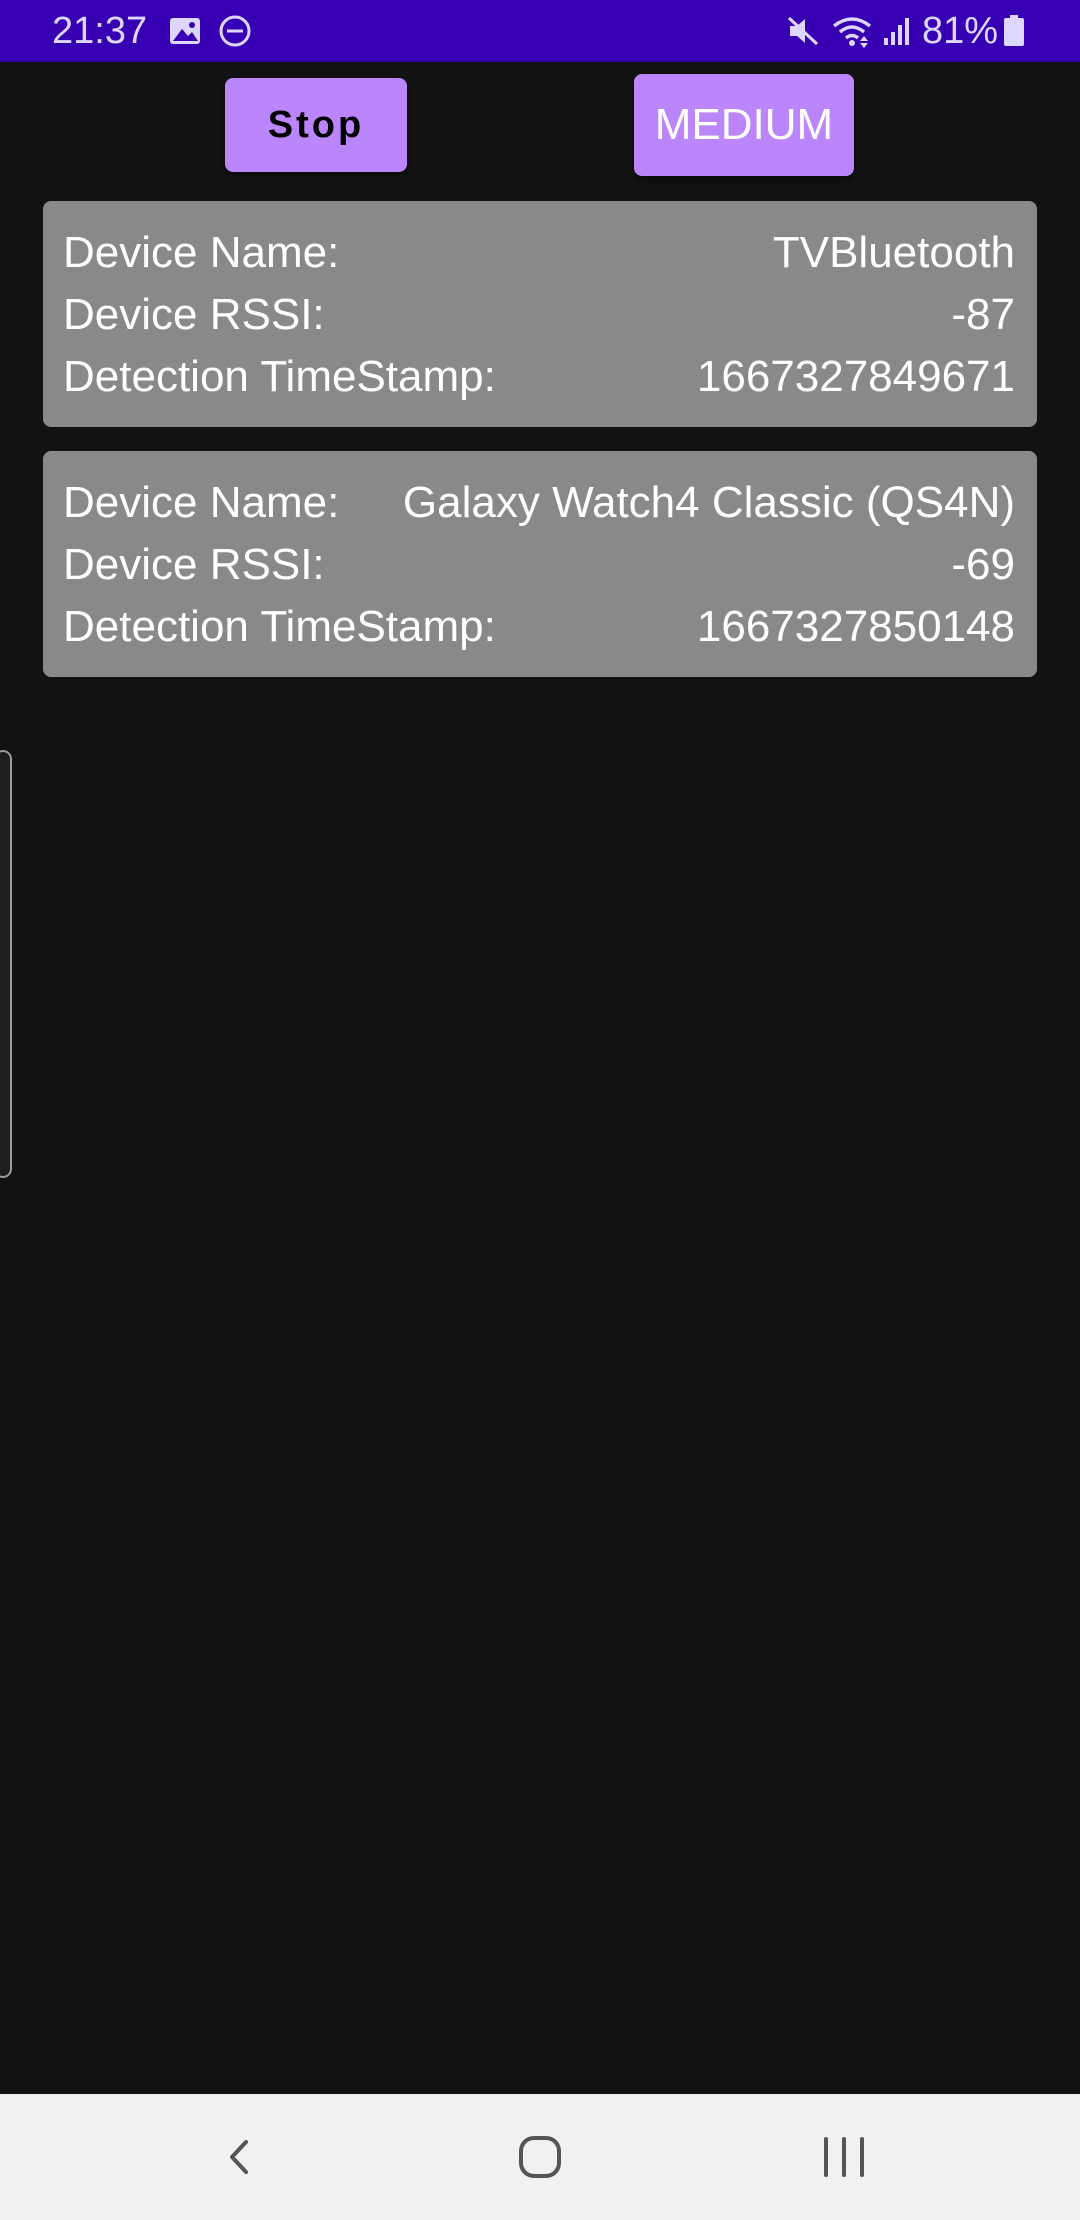 This screenshot has width=1080, height=2220. I want to click on detection-timestamp-value: 1667327849671, so click(855, 376).